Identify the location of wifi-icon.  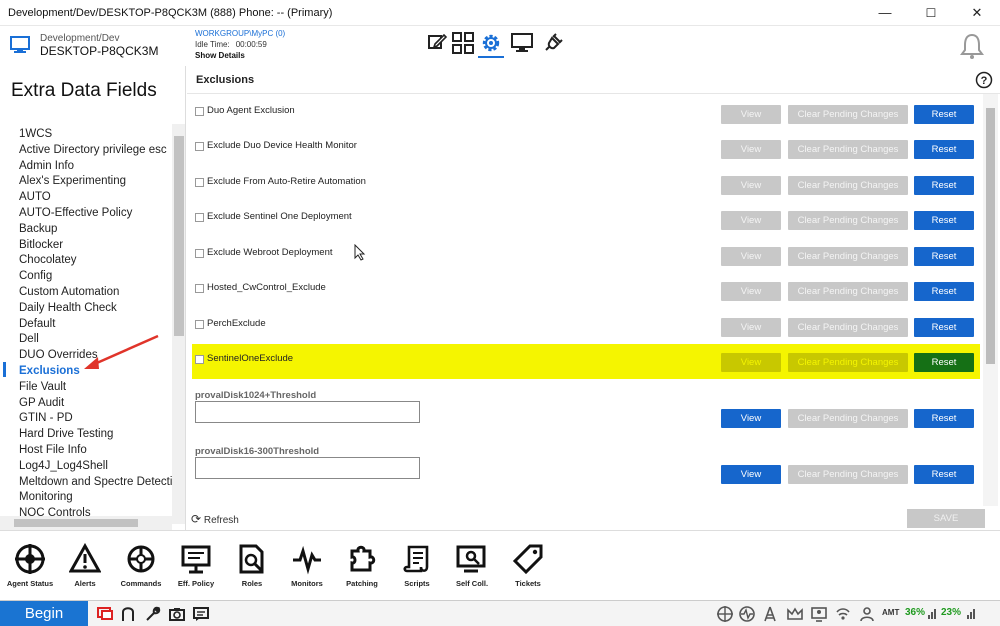
(843, 614).